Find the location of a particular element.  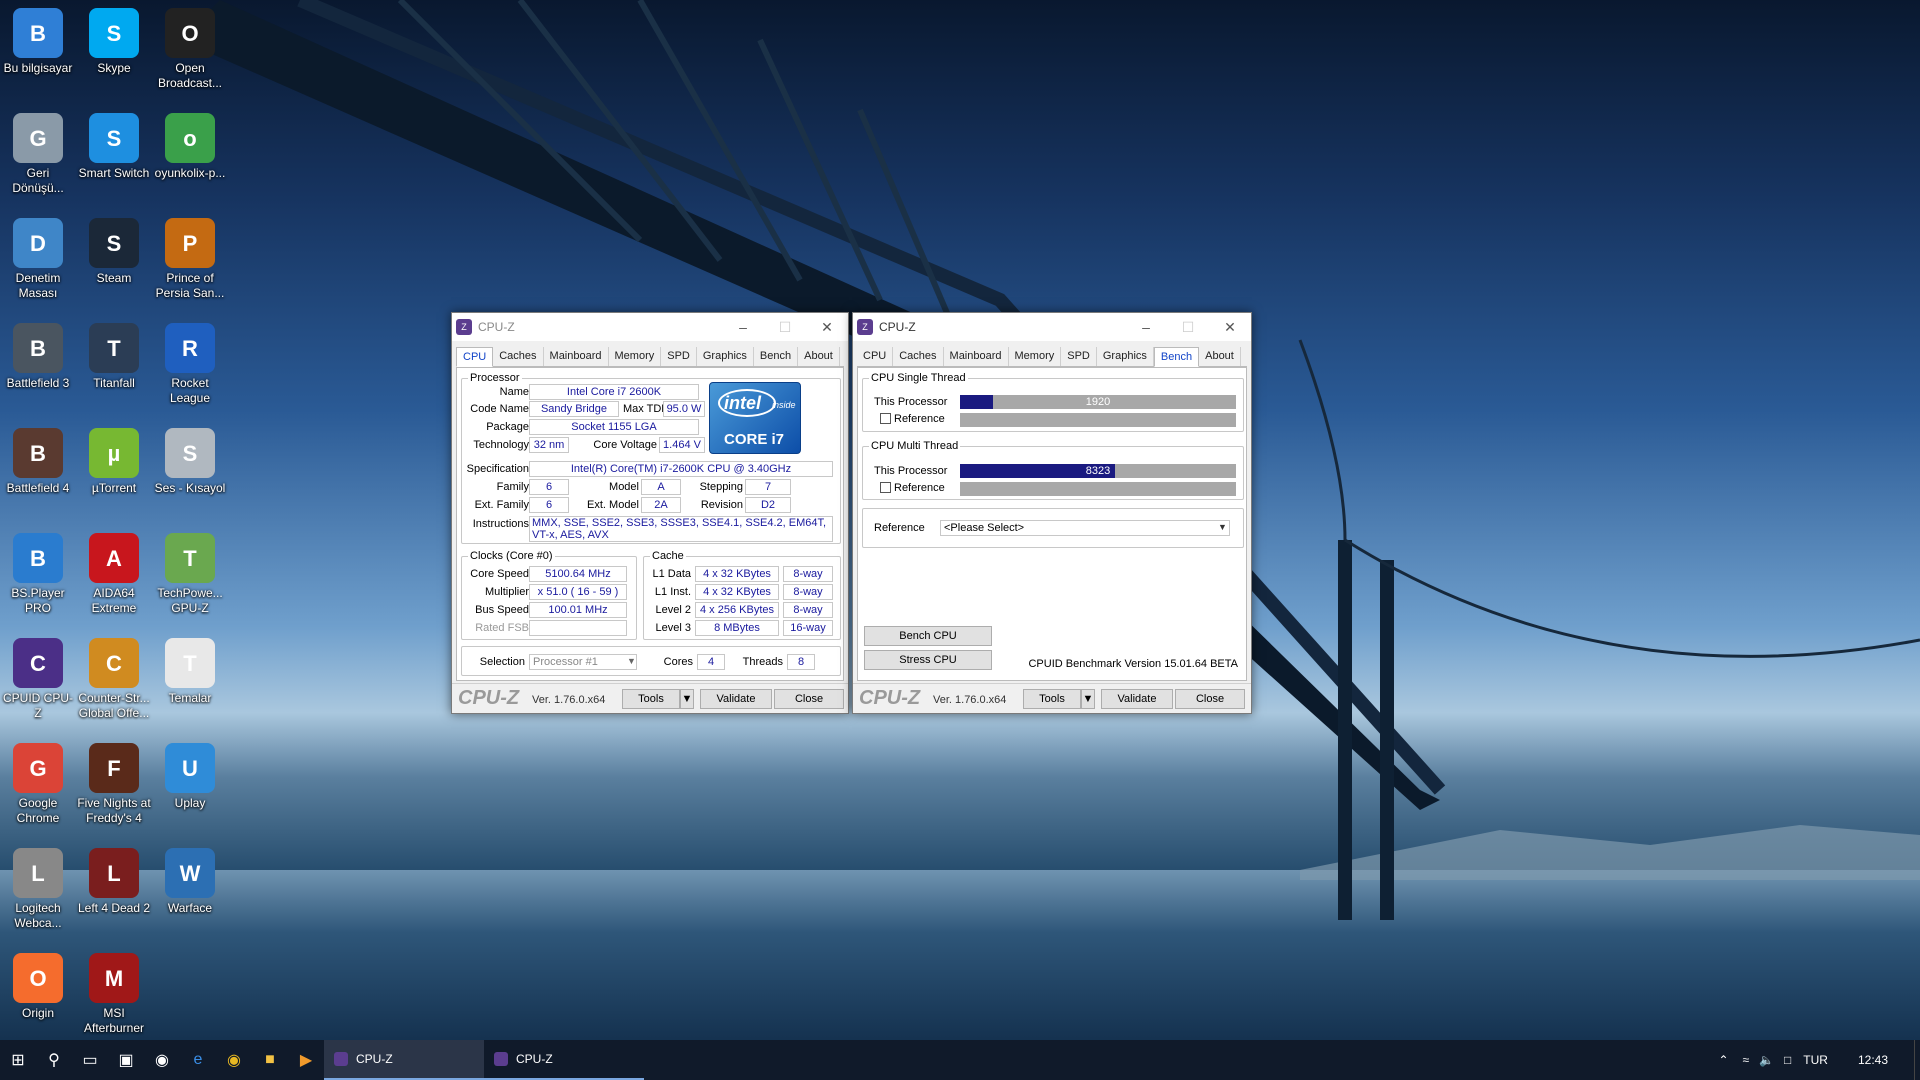

desktop-icon: O Origin is located at coordinates (38, 987).